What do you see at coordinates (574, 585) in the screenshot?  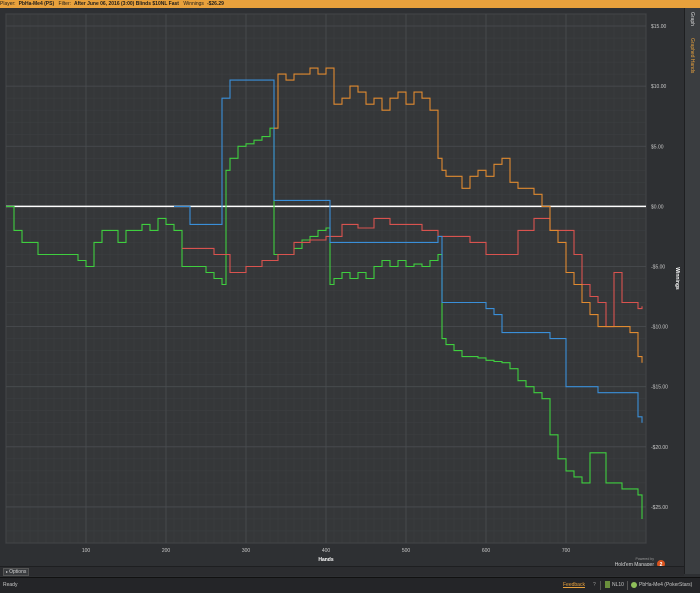 I see `feedback-link: Feedback` at bounding box center [574, 585].